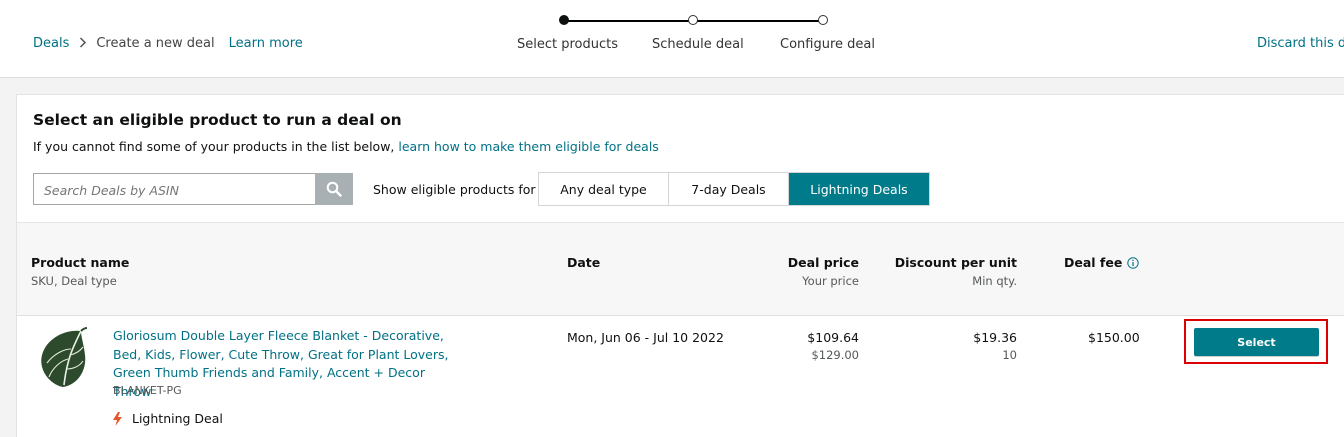 This screenshot has width=1344, height=437. What do you see at coordinates (74, 281) in the screenshot?
I see `col-product-sub: SKU, Deal type` at bounding box center [74, 281].